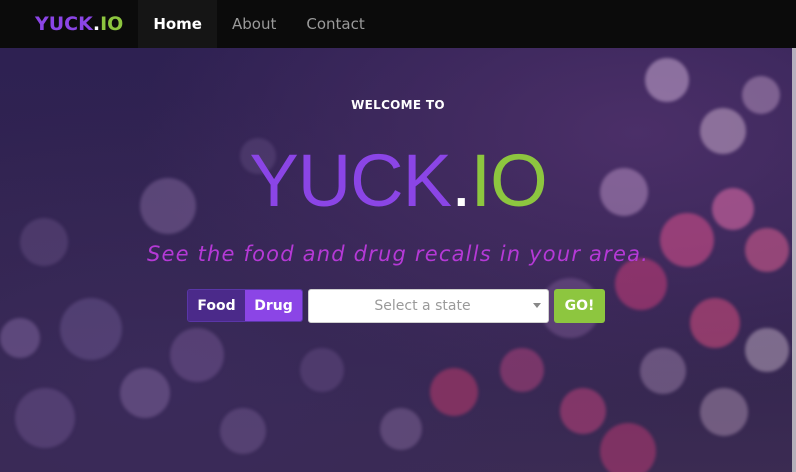  What do you see at coordinates (398, 105) in the screenshot?
I see `welcome-heading: WELCOME TO` at bounding box center [398, 105].